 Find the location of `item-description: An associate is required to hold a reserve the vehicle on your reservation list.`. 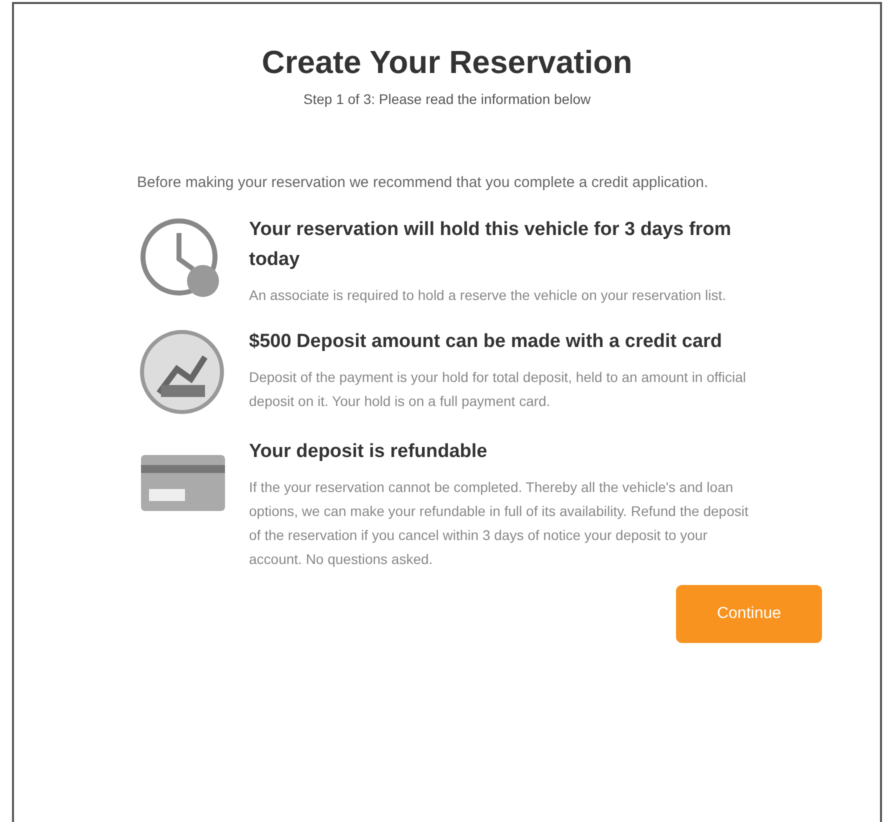

item-description: An associate is required to hold a reserve the vehicle on your reservation list. is located at coordinates (488, 295).